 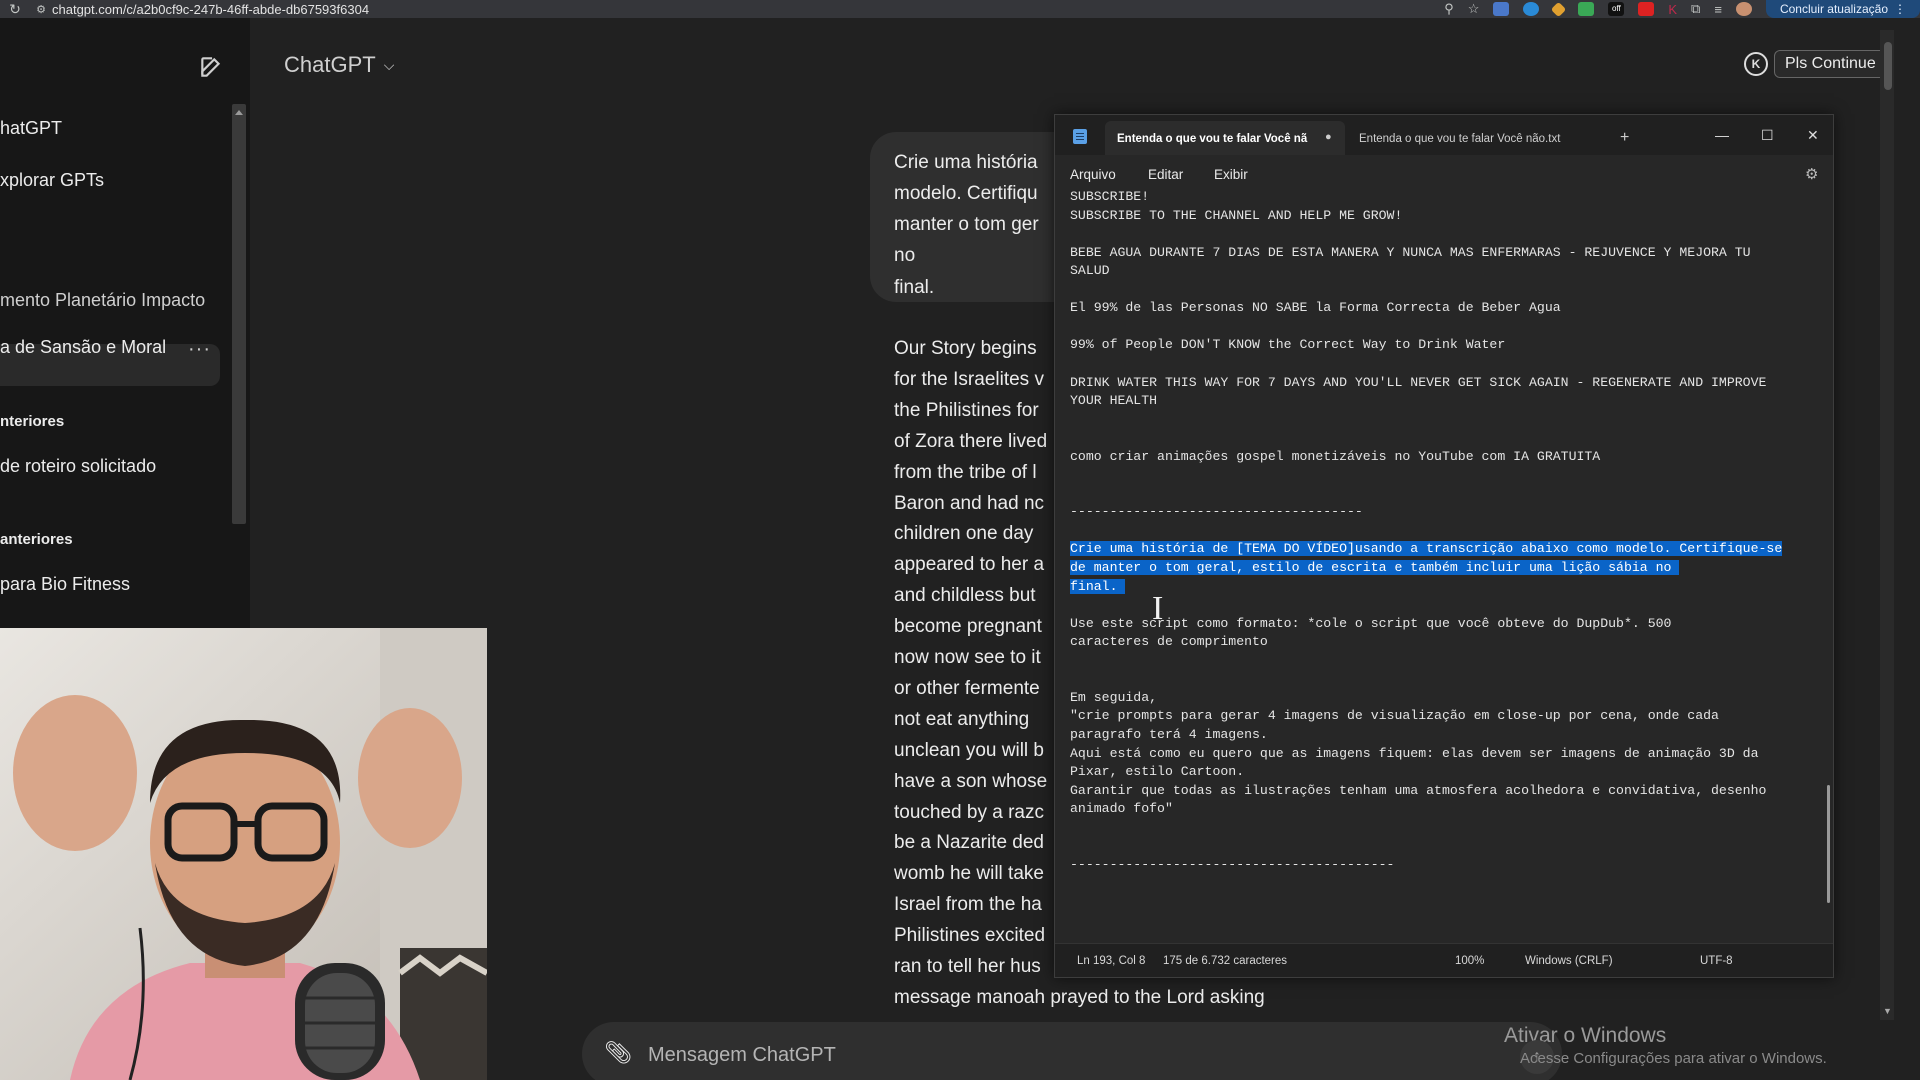 What do you see at coordinates (969, 503) in the screenshot?
I see `assistant-message-line: Baron and had nc` at bounding box center [969, 503].